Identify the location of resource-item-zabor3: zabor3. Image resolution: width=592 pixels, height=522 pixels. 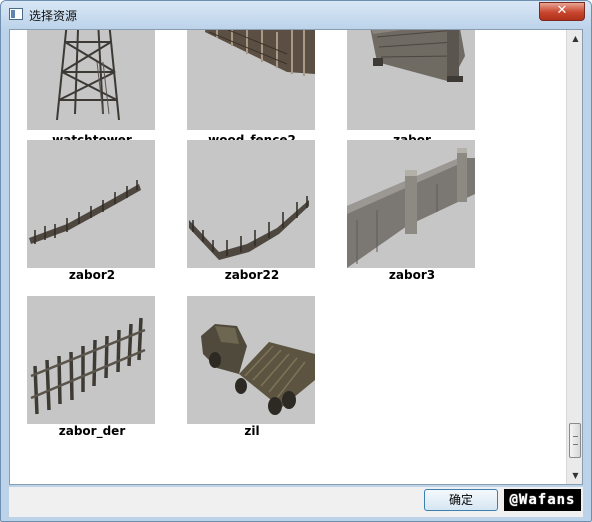
(412, 211).